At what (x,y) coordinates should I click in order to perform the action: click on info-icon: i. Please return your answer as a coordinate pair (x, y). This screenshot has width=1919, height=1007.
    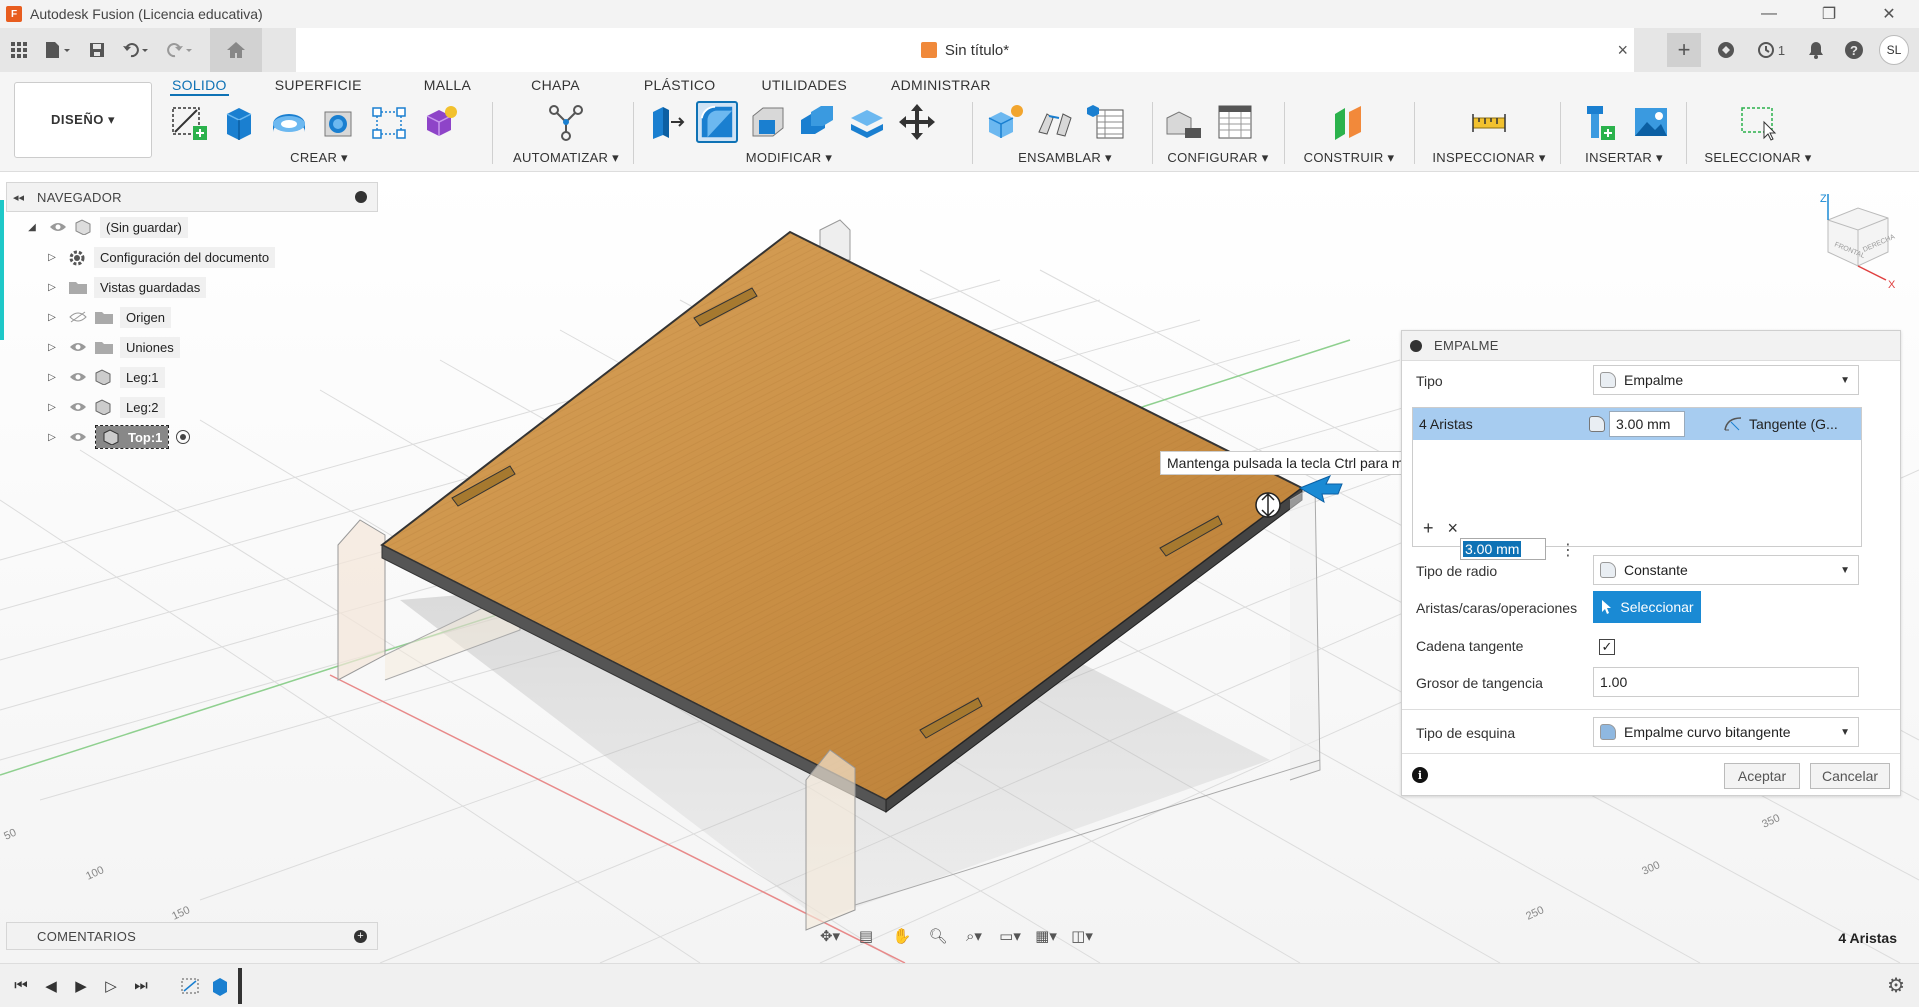
    Looking at the image, I should click on (1420, 775).